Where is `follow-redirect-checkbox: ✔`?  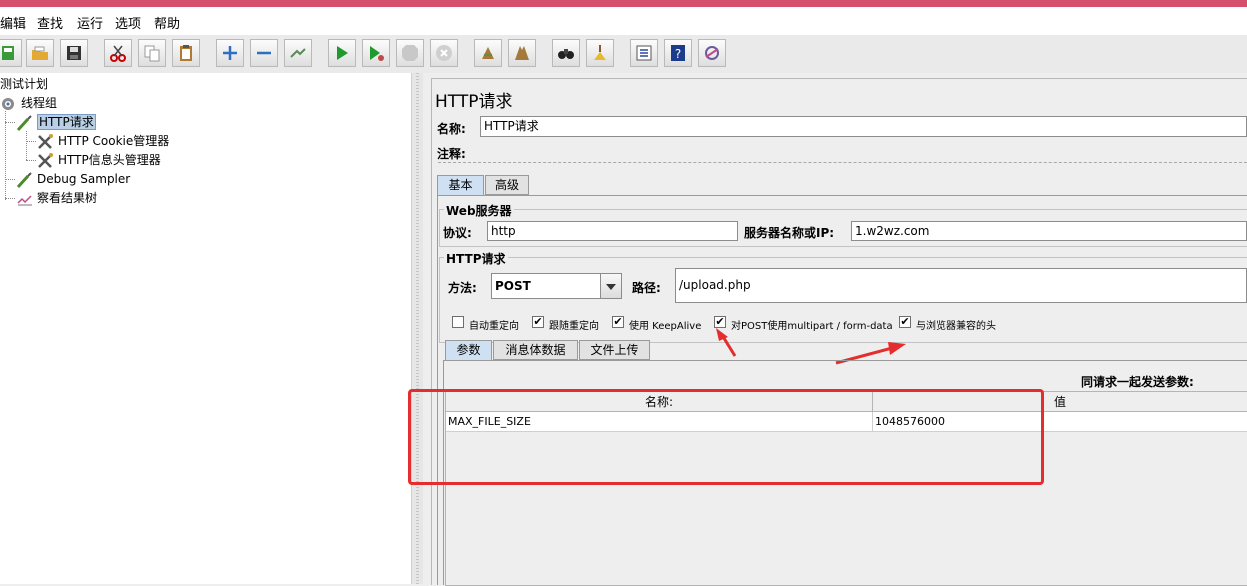
follow-redirect-checkbox: ✔ is located at coordinates (538, 322).